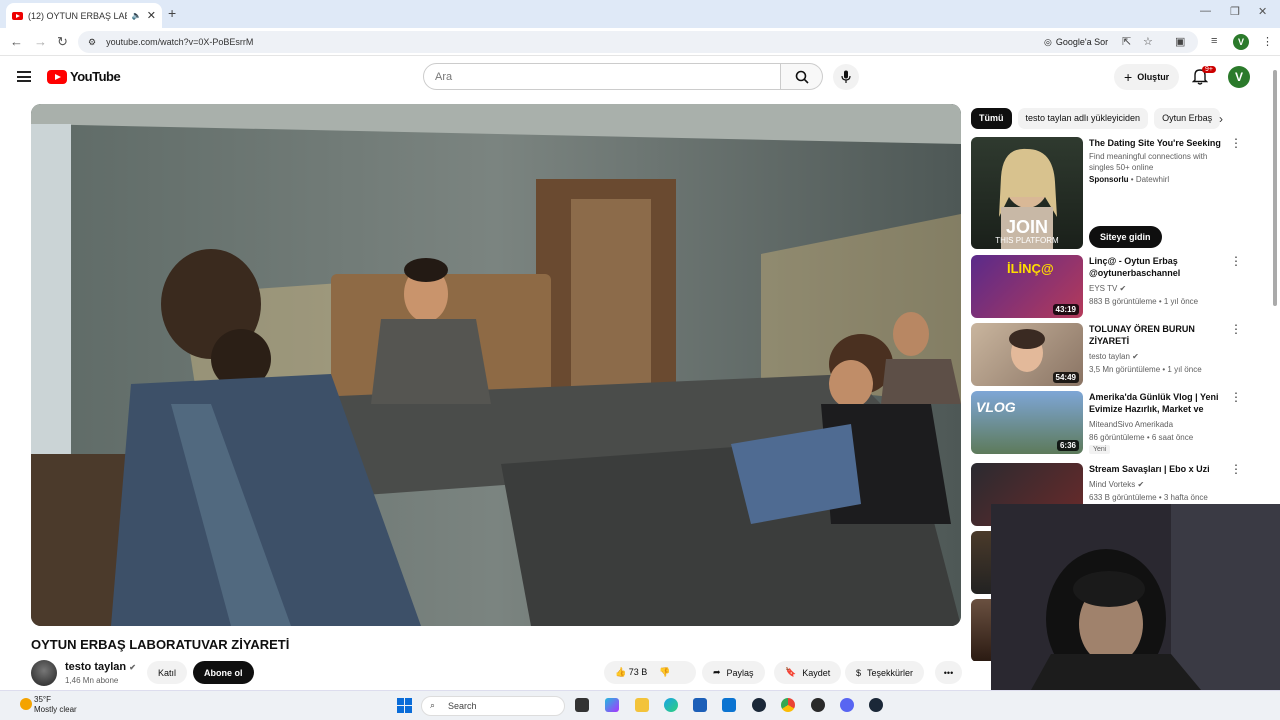 Image resolution: width=1280 pixels, height=720 pixels. I want to click on minimize-button: —, so click(1205, 11).